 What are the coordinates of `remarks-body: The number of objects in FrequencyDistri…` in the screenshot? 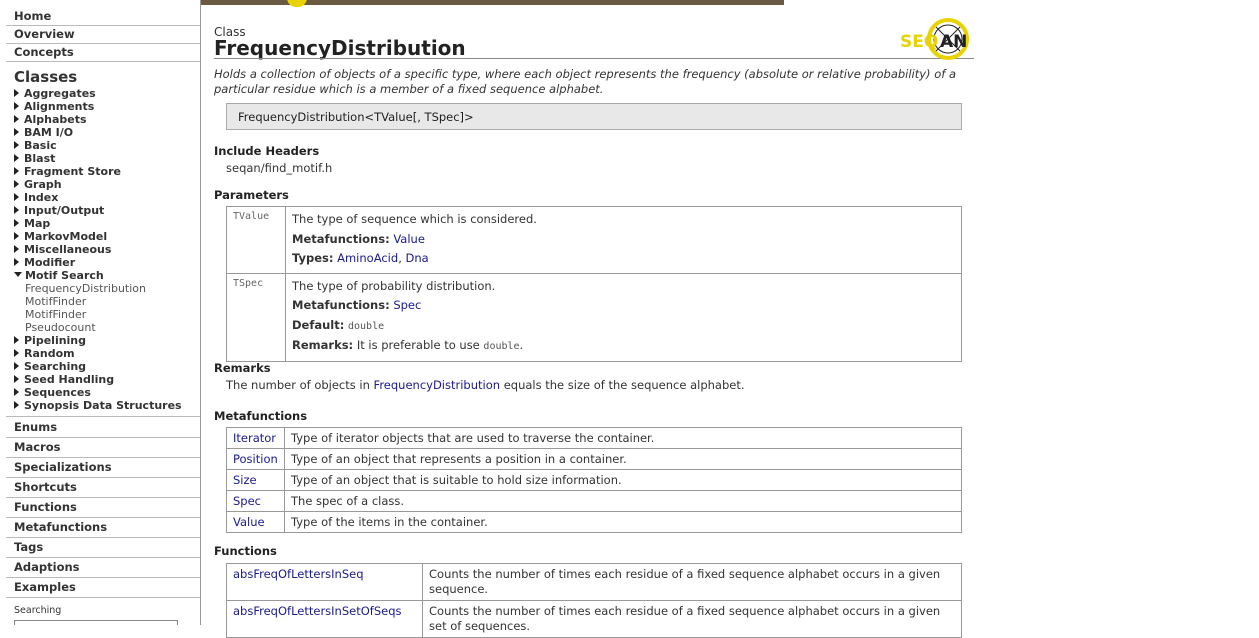 It's located at (485, 385).